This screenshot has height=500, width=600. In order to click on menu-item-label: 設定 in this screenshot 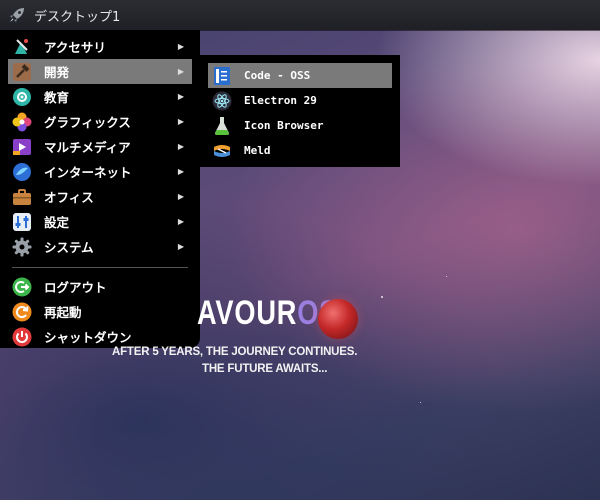, I will do `click(57, 222)`.